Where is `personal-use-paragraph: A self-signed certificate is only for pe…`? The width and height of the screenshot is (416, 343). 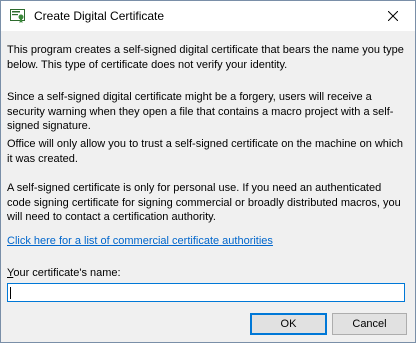
personal-use-paragraph: A self-signed certificate is only for pe… is located at coordinates (204, 202).